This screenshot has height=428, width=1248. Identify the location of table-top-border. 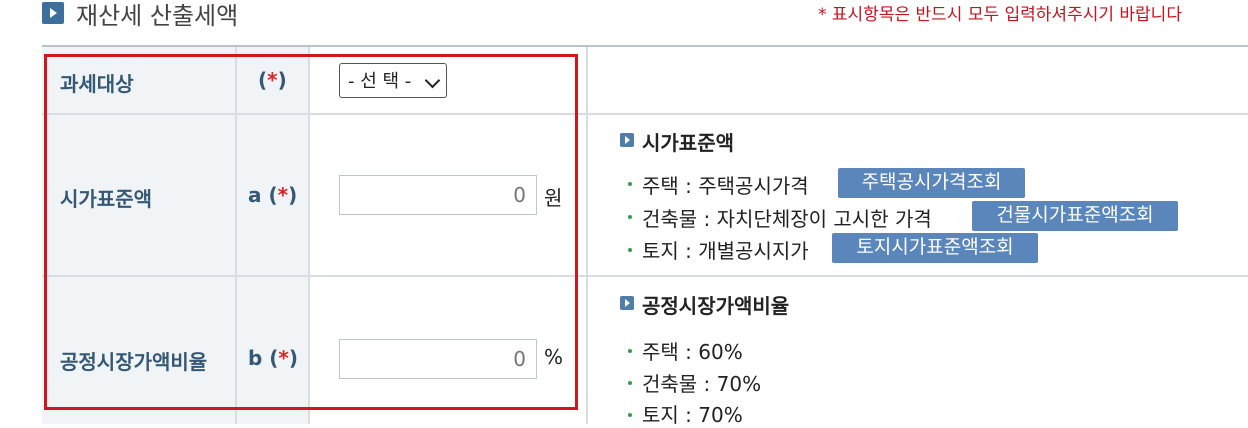
(645, 46).